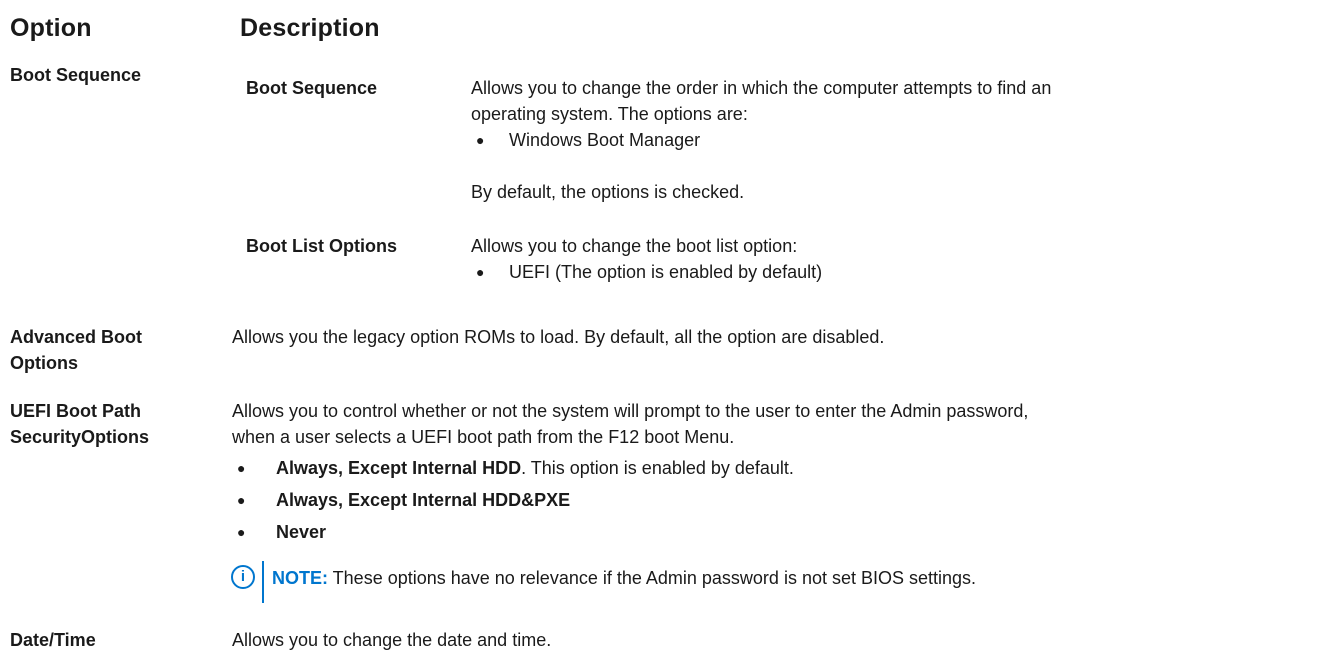  What do you see at coordinates (608, 192) in the screenshot?
I see `boot-sequence-default-text: By default, the options is checked.` at bounding box center [608, 192].